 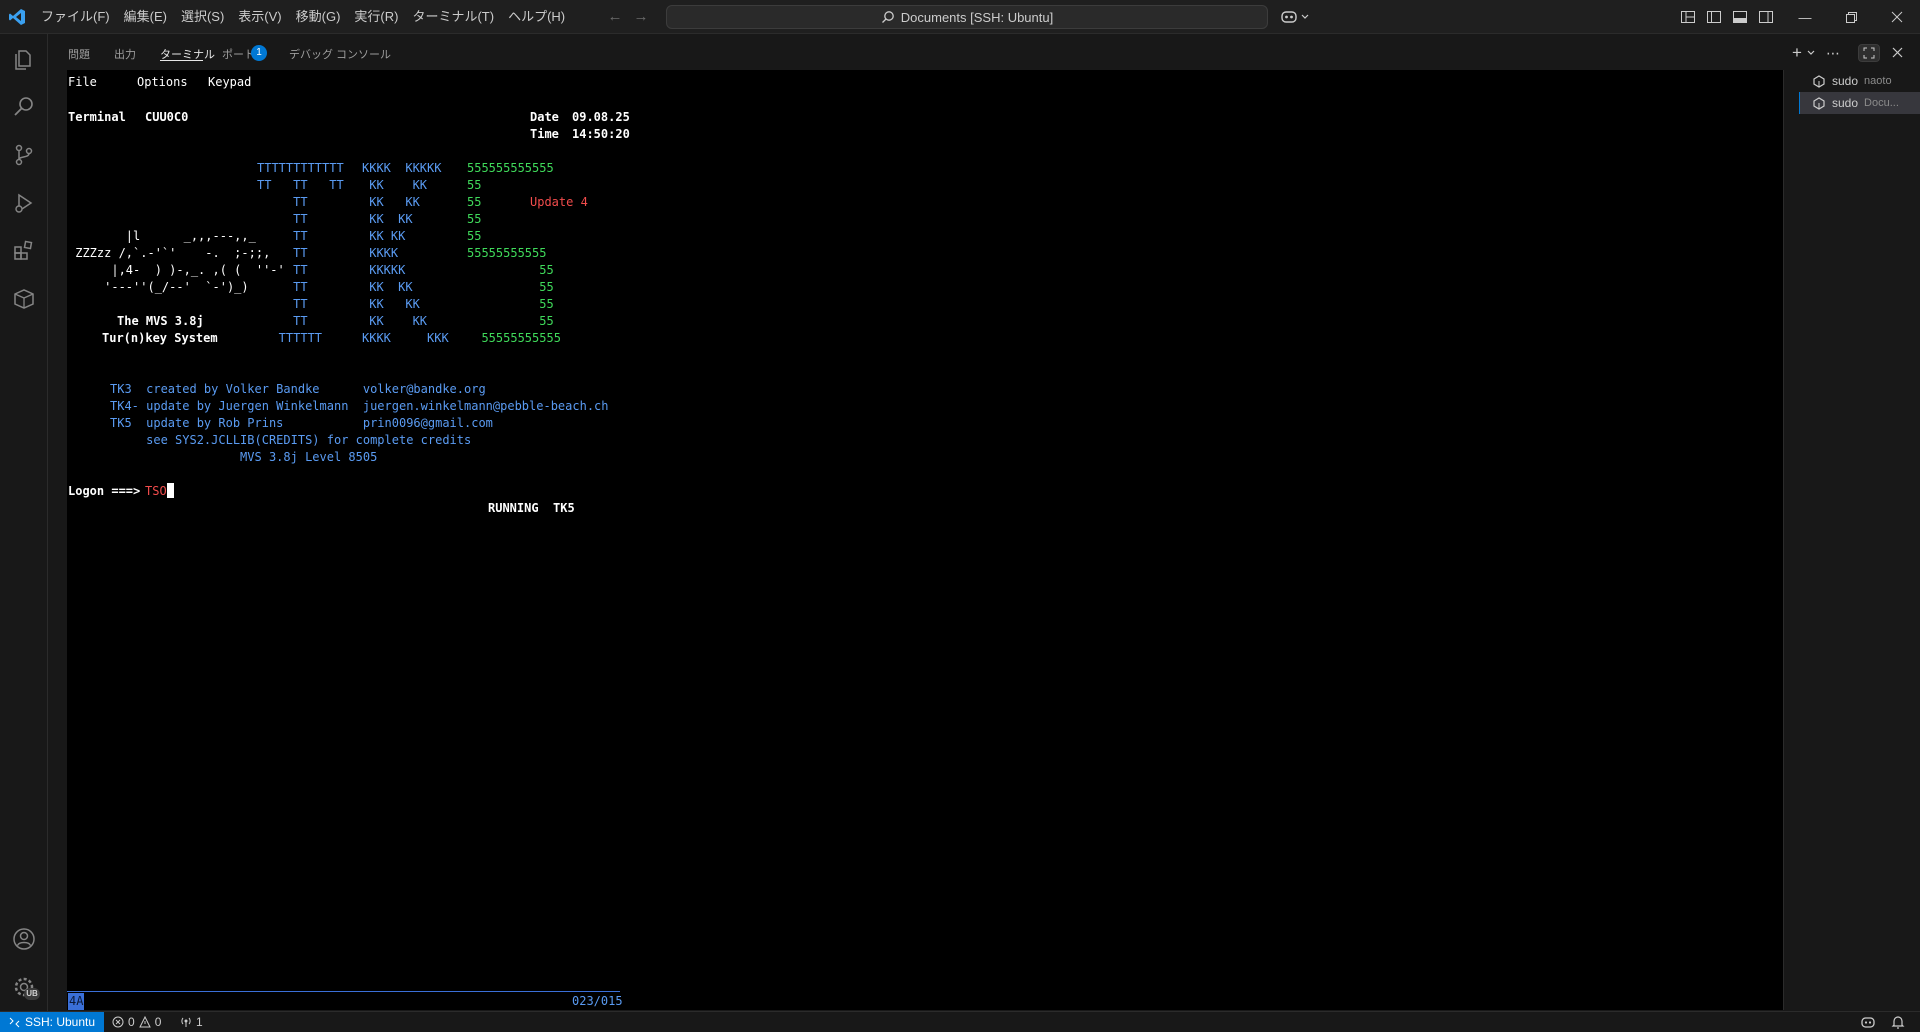 What do you see at coordinates (160, 338) in the screenshot?
I see `mvs-subtitle: Tur(n)key System` at bounding box center [160, 338].